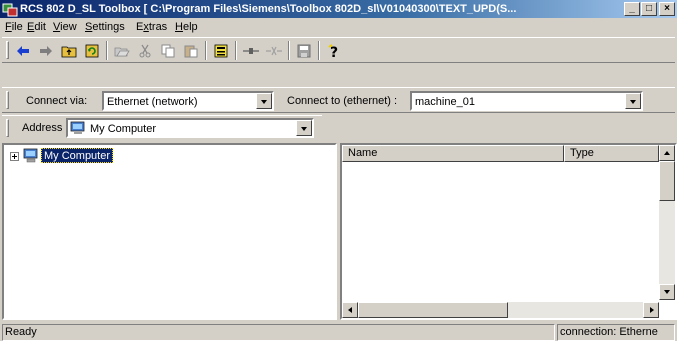 The width and height of the screenshot is (677, 341). Describe the element at coordinates (611, 153) in the screenshot. I see `column-header-type: Type` at that location.